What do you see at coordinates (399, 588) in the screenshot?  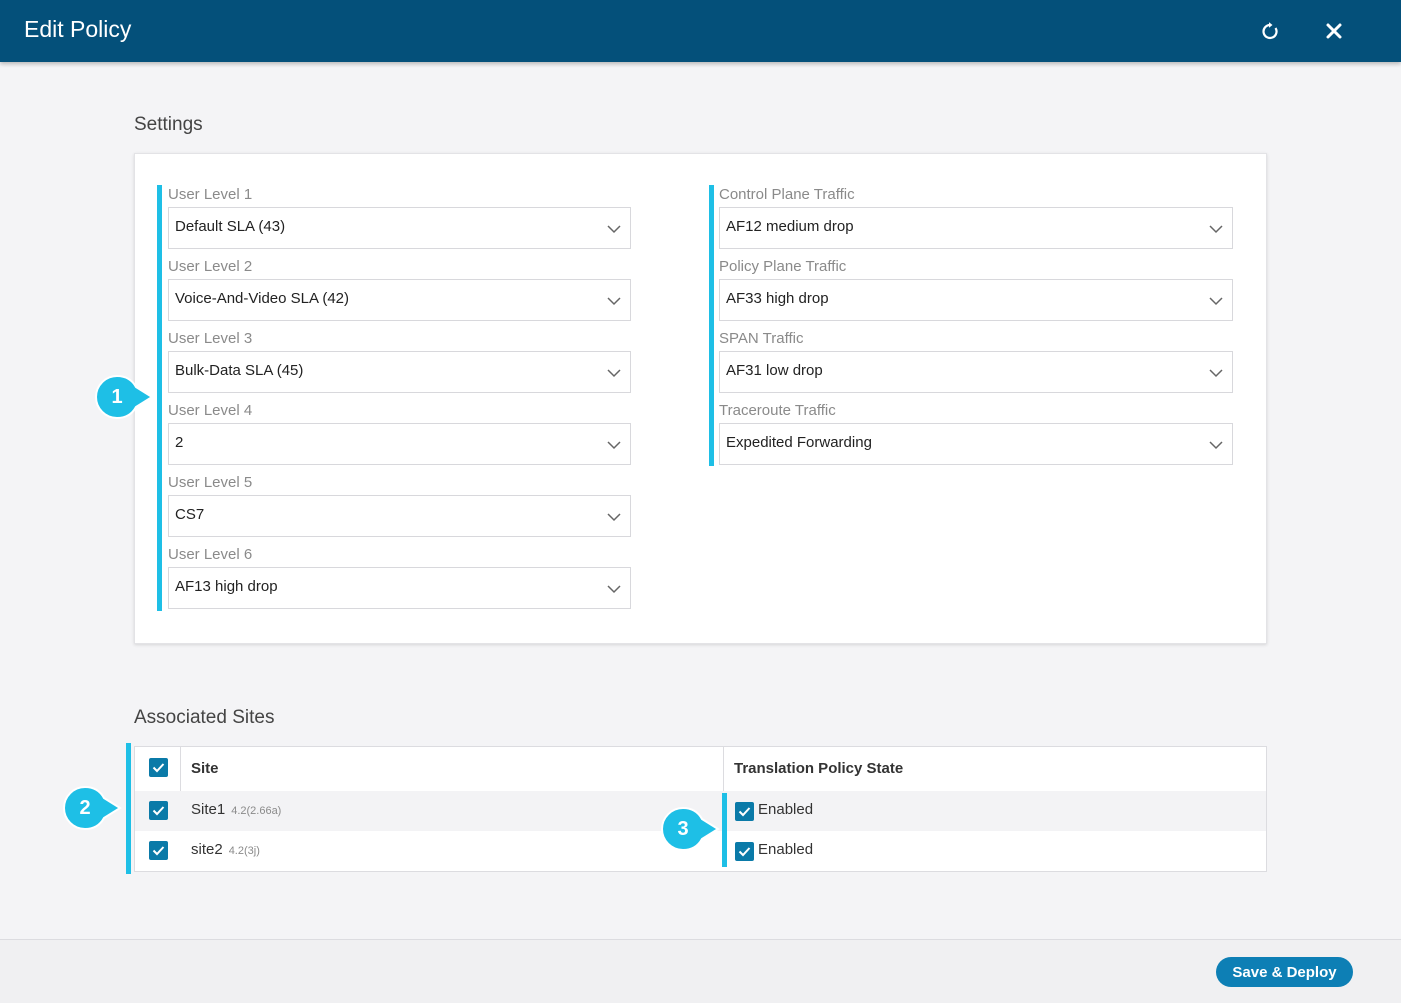 I see `user-level-6-select: AF13 high drop` at bounding box center [399, 588].